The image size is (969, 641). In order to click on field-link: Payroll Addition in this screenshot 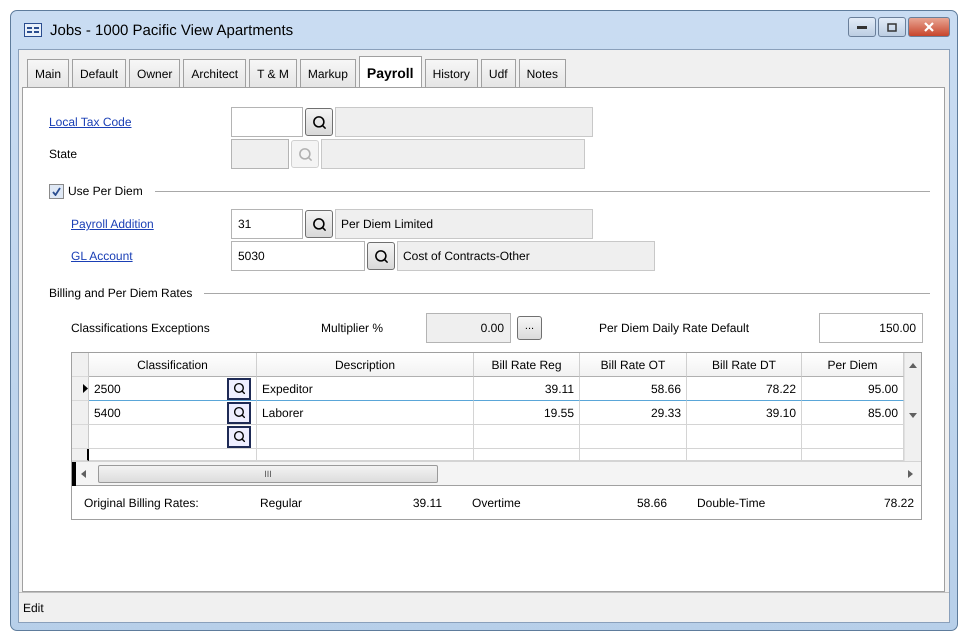, I will do `click(151, 224)`.